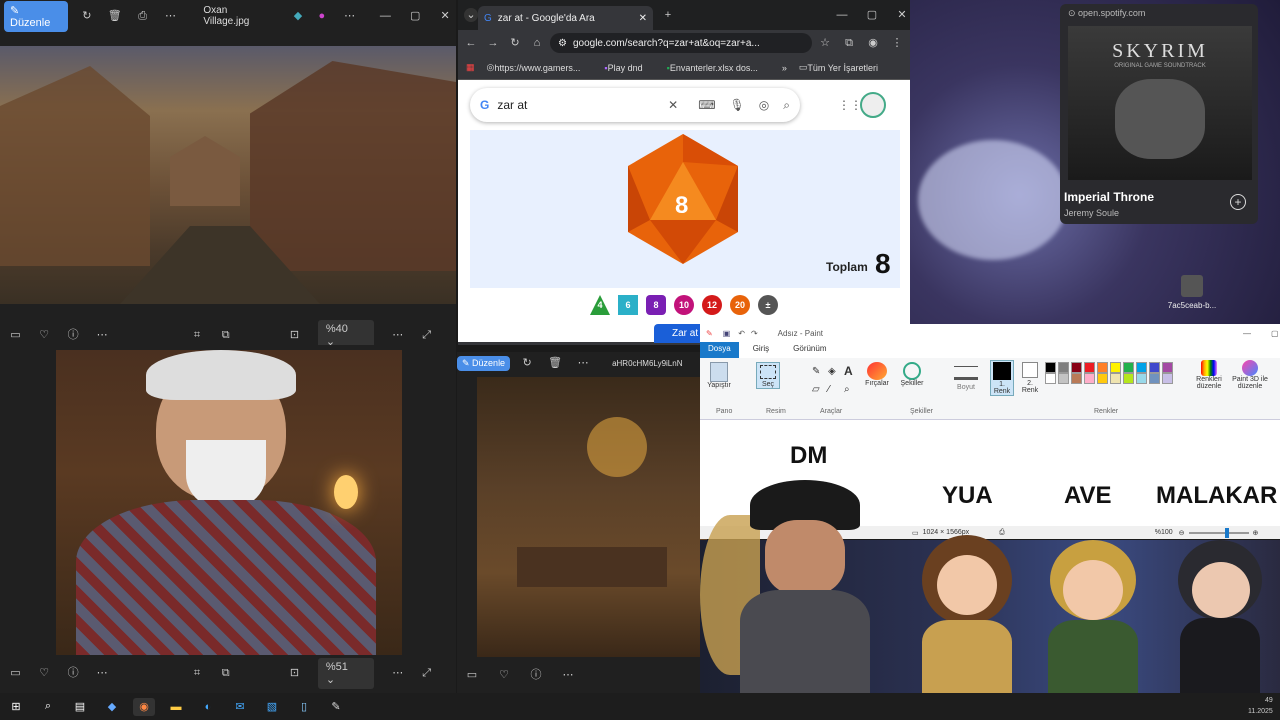 This screenshot has height=720, width=1280. I want to click on info-icon: ⓘ, so click(73, 335).